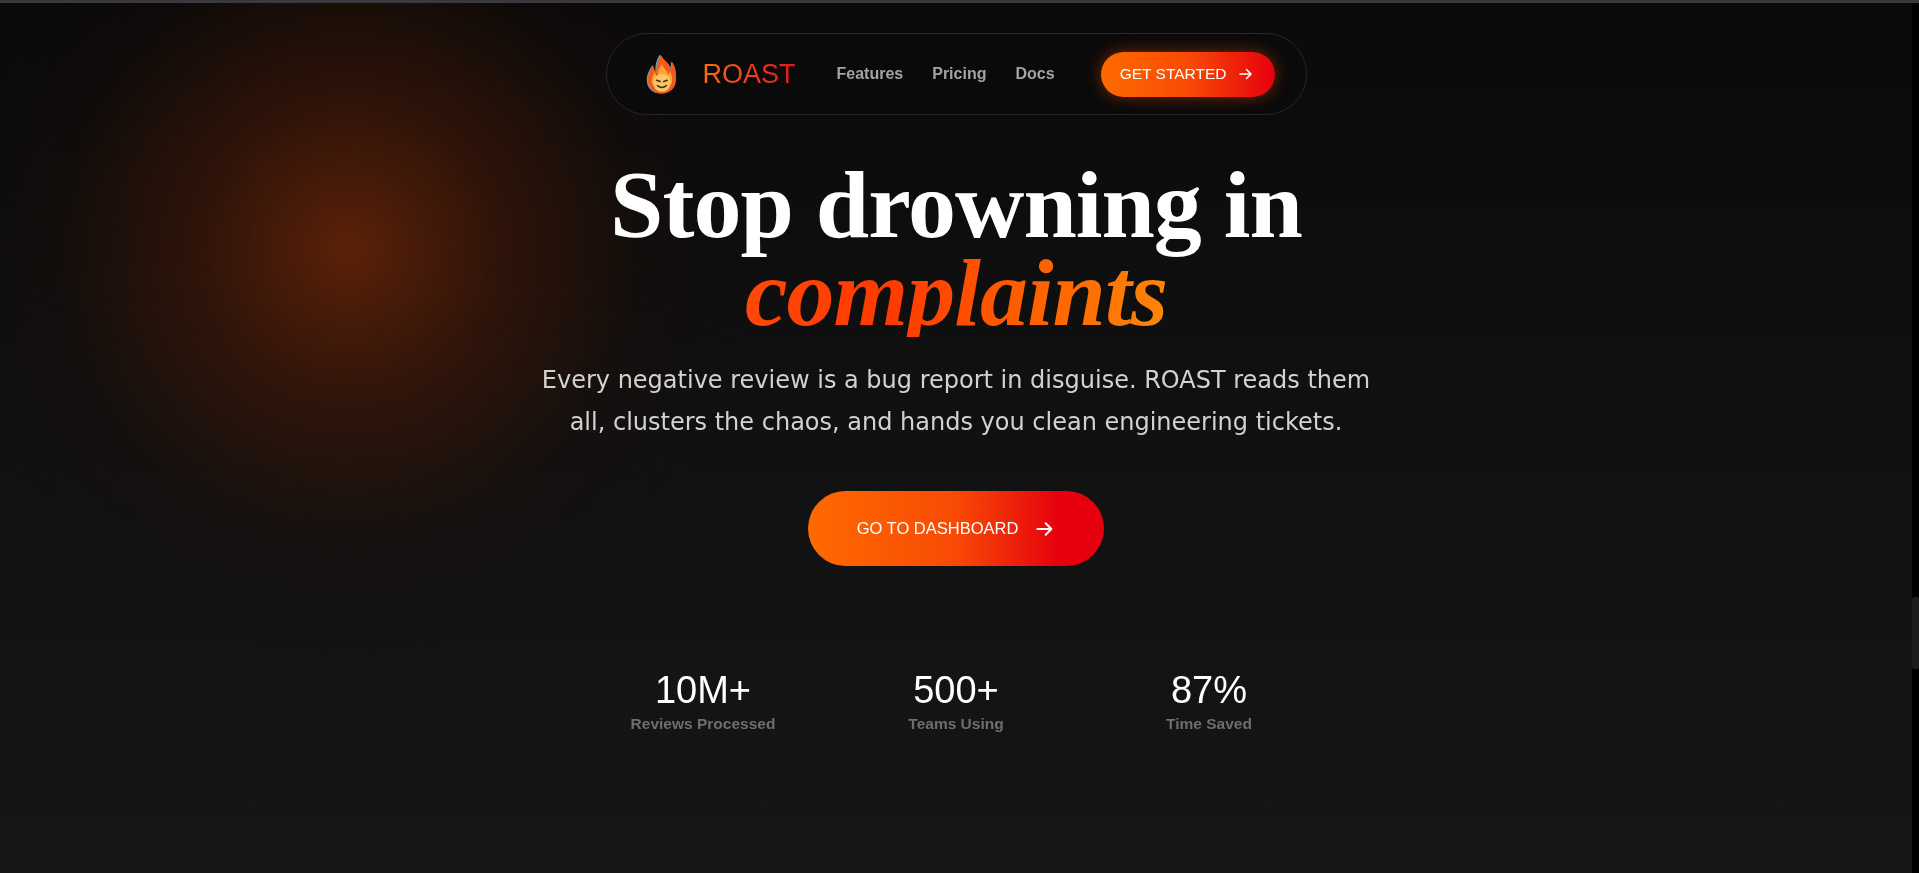  What do you see at coordinates (703, 724) in the screenshot?
I see `stat-label: Reviews Processed` at bounding box center [703, 724].